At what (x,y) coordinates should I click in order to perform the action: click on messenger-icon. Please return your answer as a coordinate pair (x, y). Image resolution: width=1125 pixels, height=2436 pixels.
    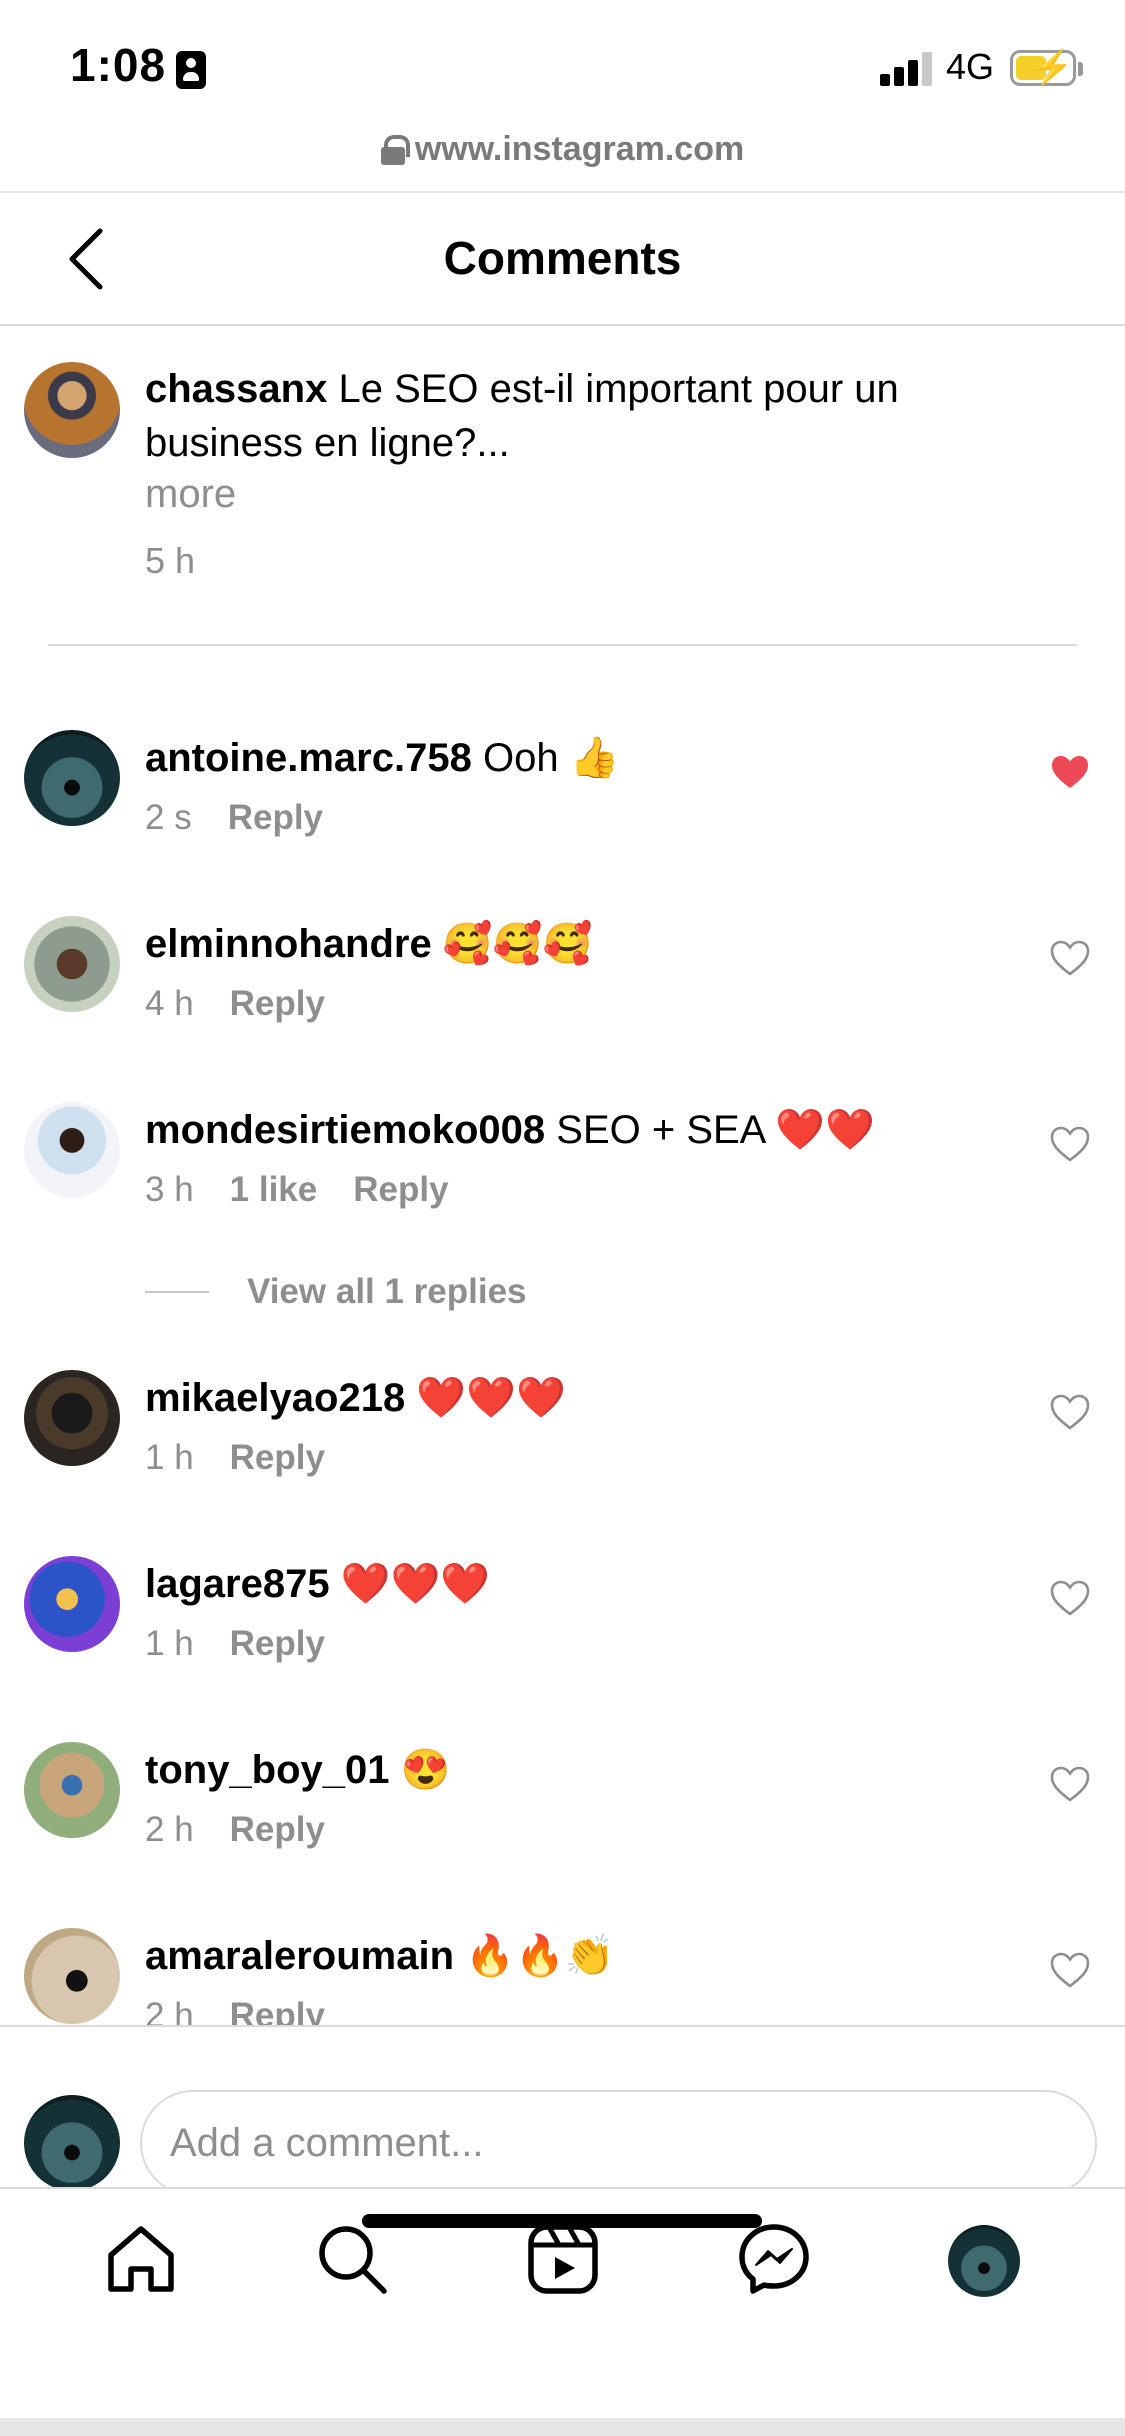
    Looking at the image, I should click on (774, 2259).